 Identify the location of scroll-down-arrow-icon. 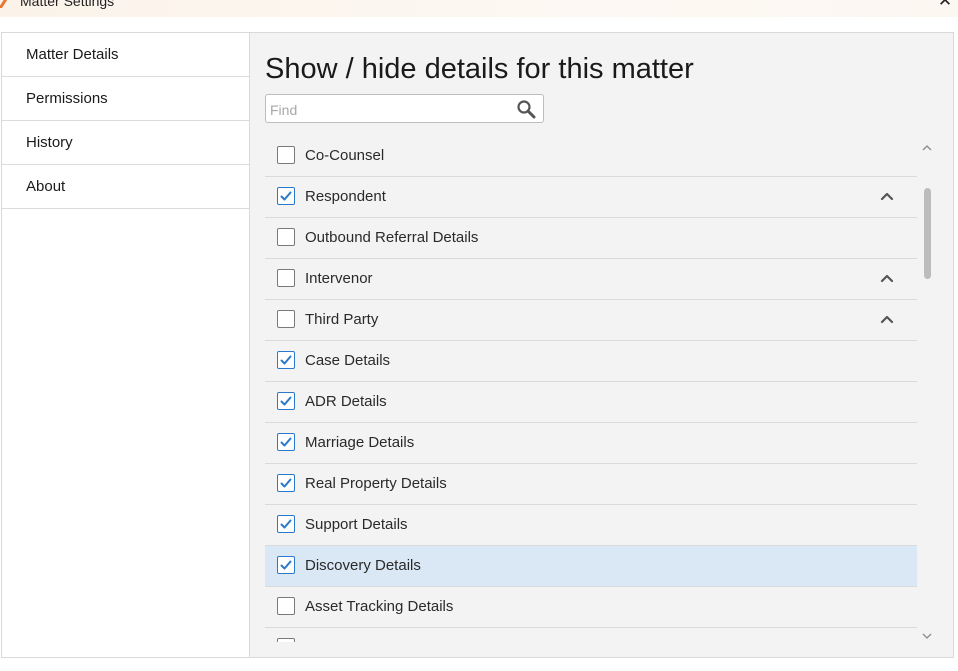
(927, 633).